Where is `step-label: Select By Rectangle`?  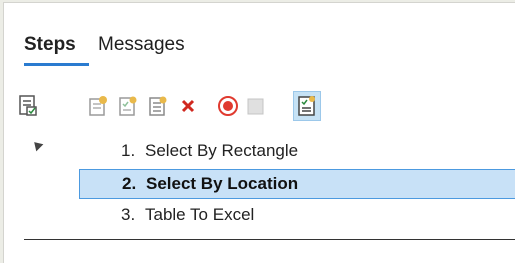
step-label: Select By Rectangle is located at coordinates (222, 150).